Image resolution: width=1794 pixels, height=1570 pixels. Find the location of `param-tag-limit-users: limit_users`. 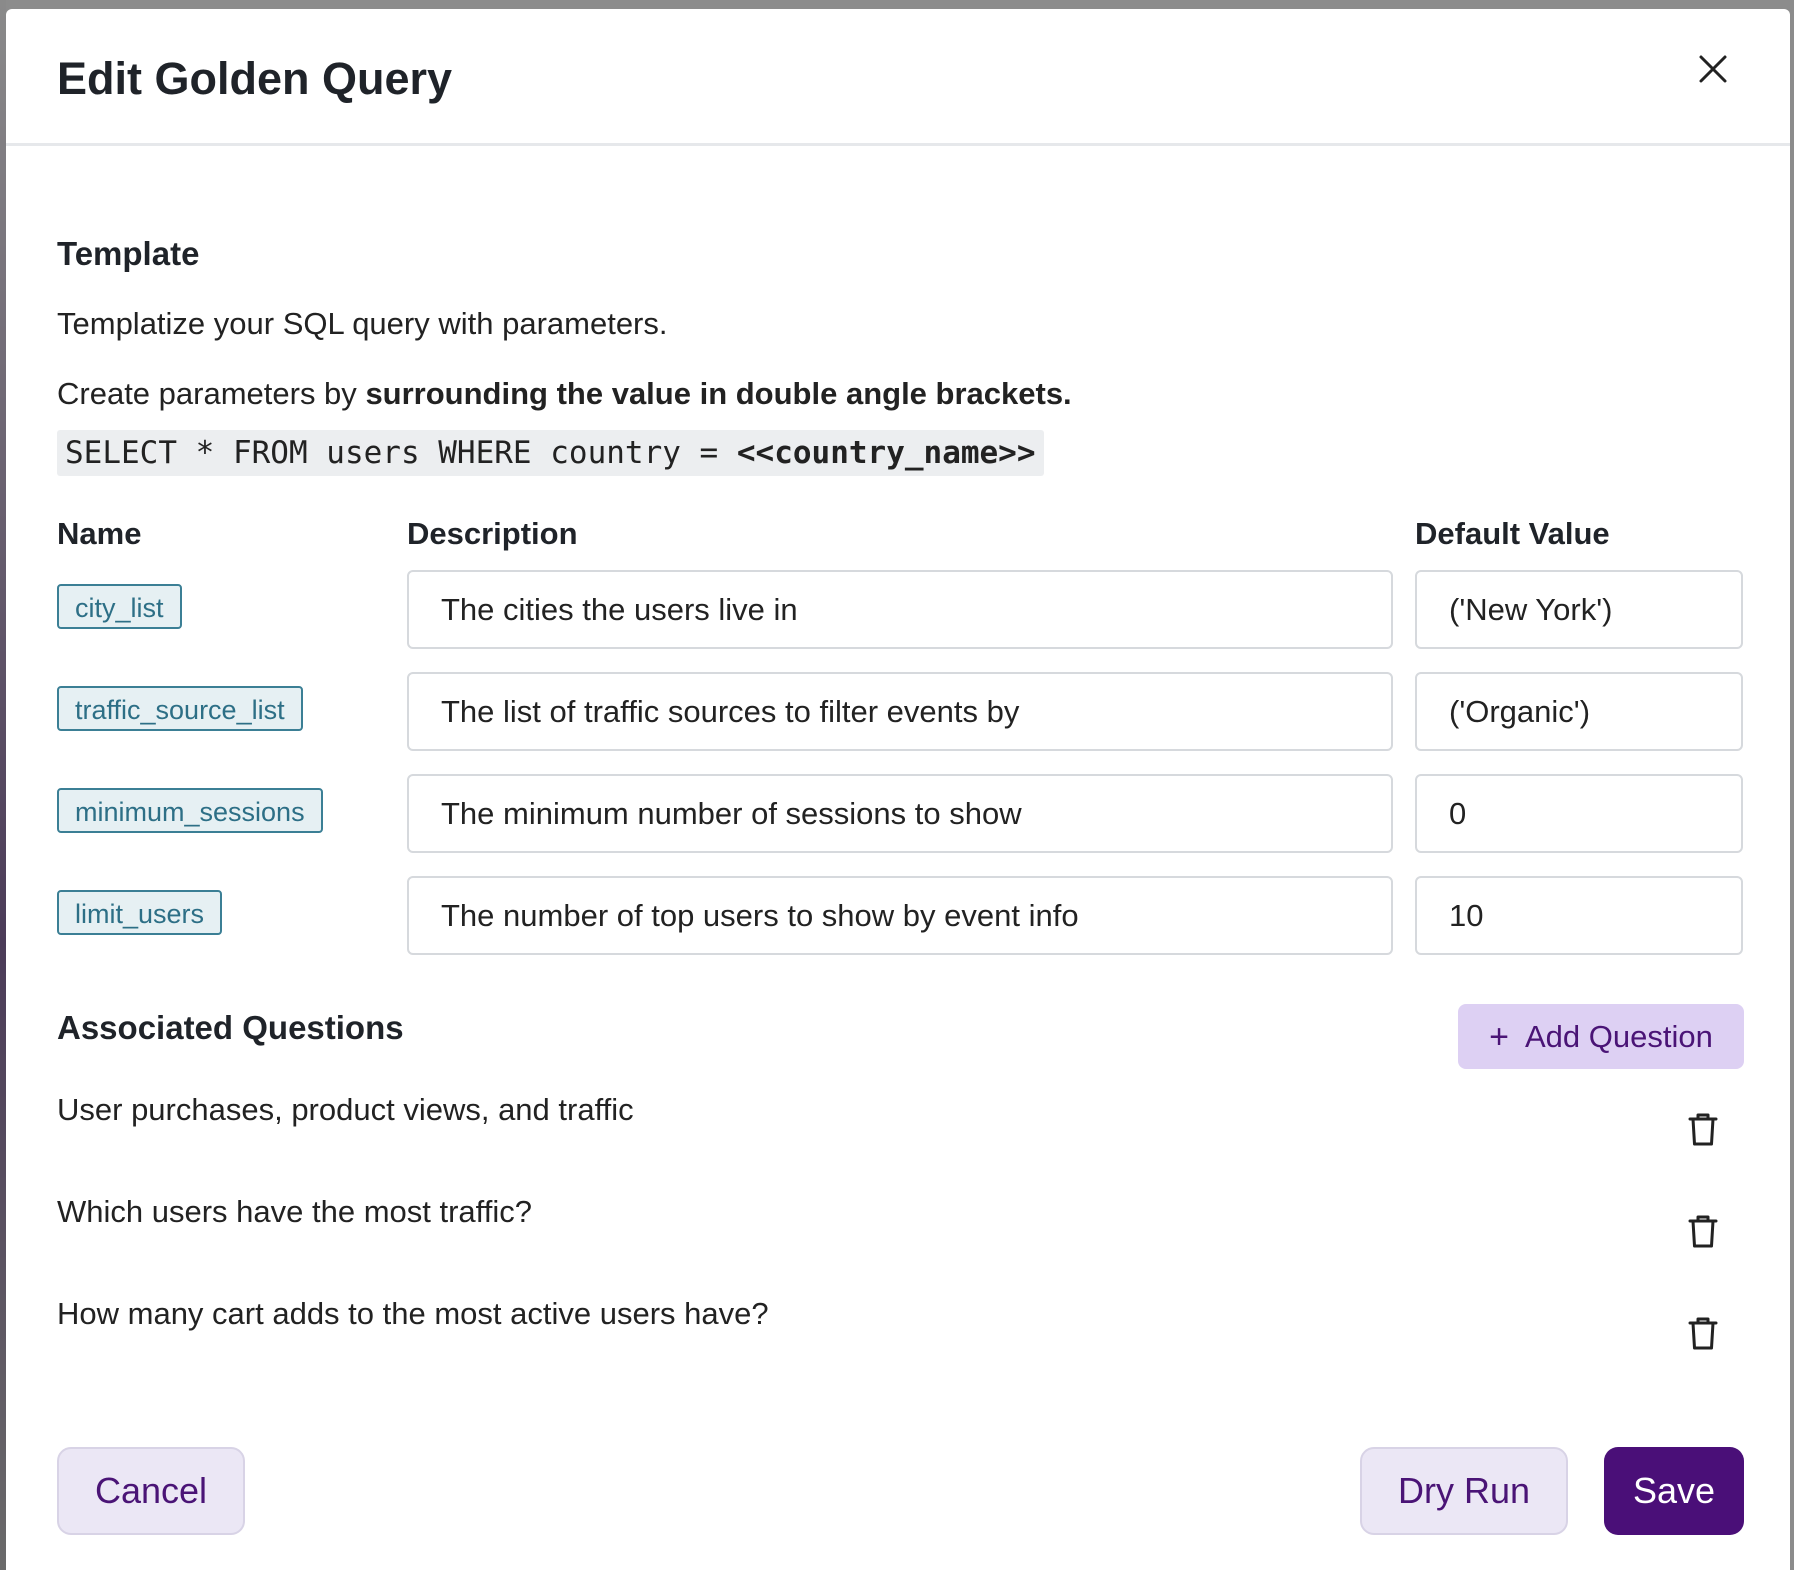

param-tag-limit-users: limit_users is located at coordinates (140, 912).